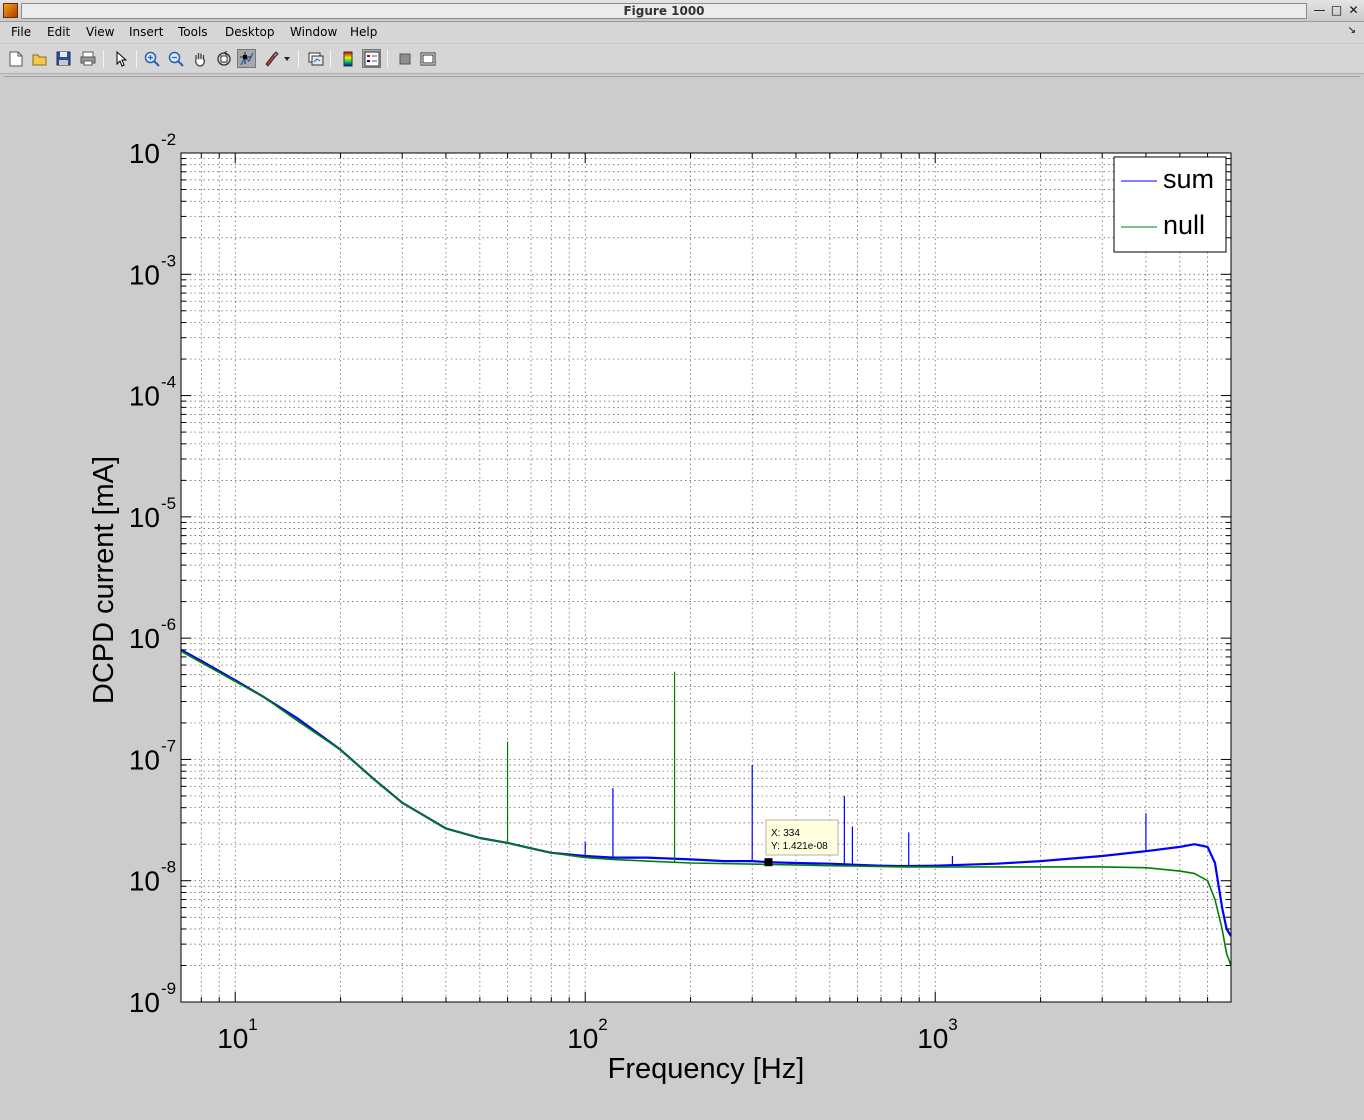 This screenshot has height=1120, width=1364. Describe the element at coordinates (602, 1024) in the screenshot. I see `x-tick-exponent: 2` at that location.